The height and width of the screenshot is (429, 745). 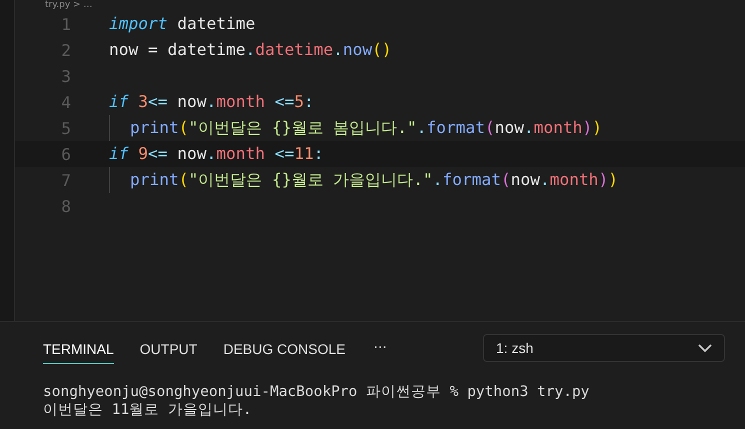 What do you see at coordinates (366, 128) in the screenshot?
I see `code-line: print("이번달은 {}월로 봄입니다.".format(now.month))` at bounding box center [366, 128].